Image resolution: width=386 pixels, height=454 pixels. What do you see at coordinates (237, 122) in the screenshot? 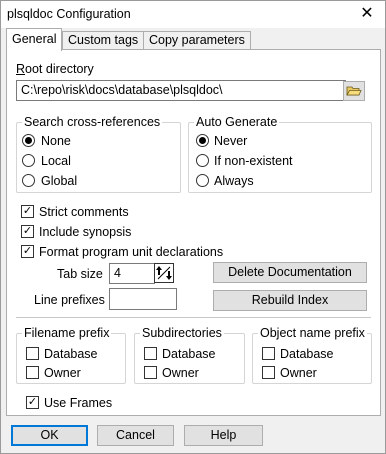
I see `auto-generate-title: Auto Generate` at bounding box center [237, 122].